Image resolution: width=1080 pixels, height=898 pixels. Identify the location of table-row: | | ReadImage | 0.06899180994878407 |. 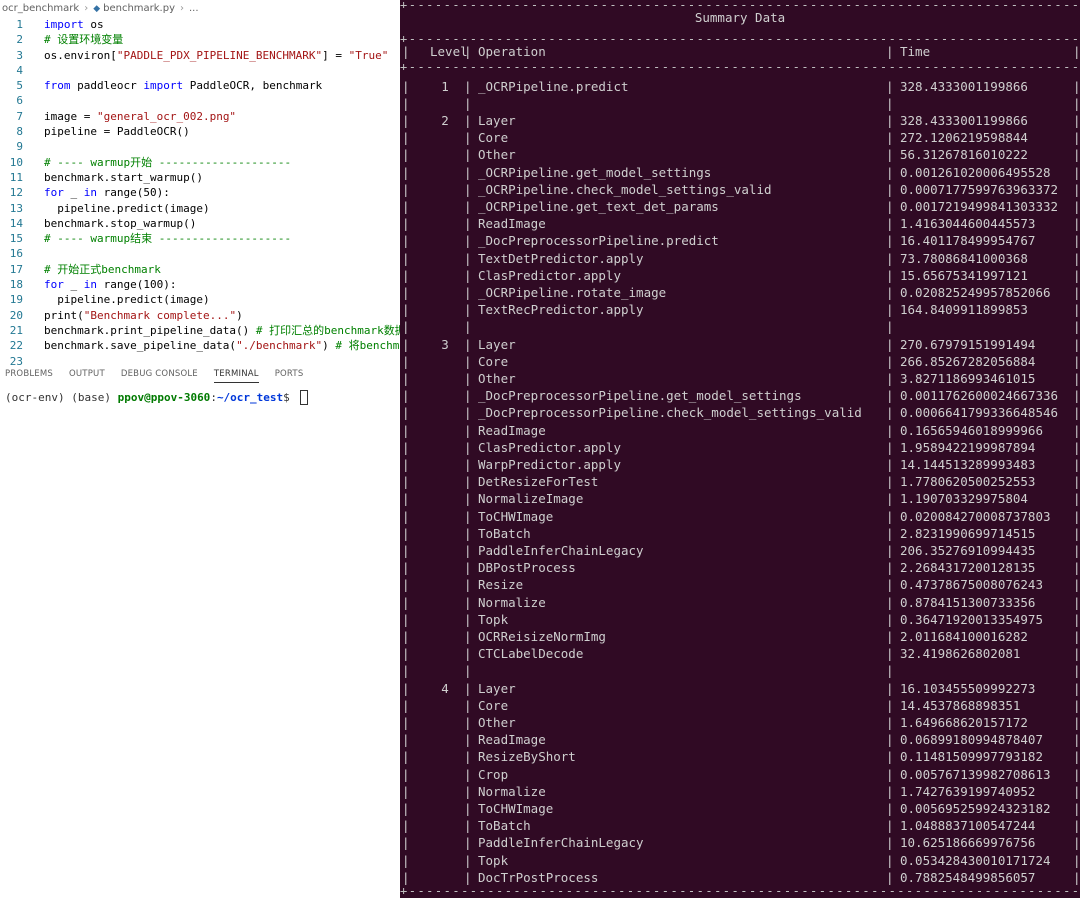
(740, 739).